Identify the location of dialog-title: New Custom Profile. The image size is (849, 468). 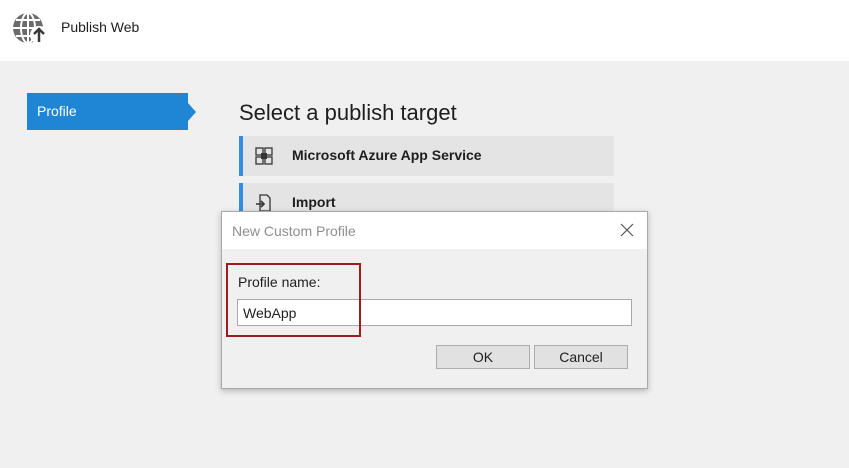
(294, 231).